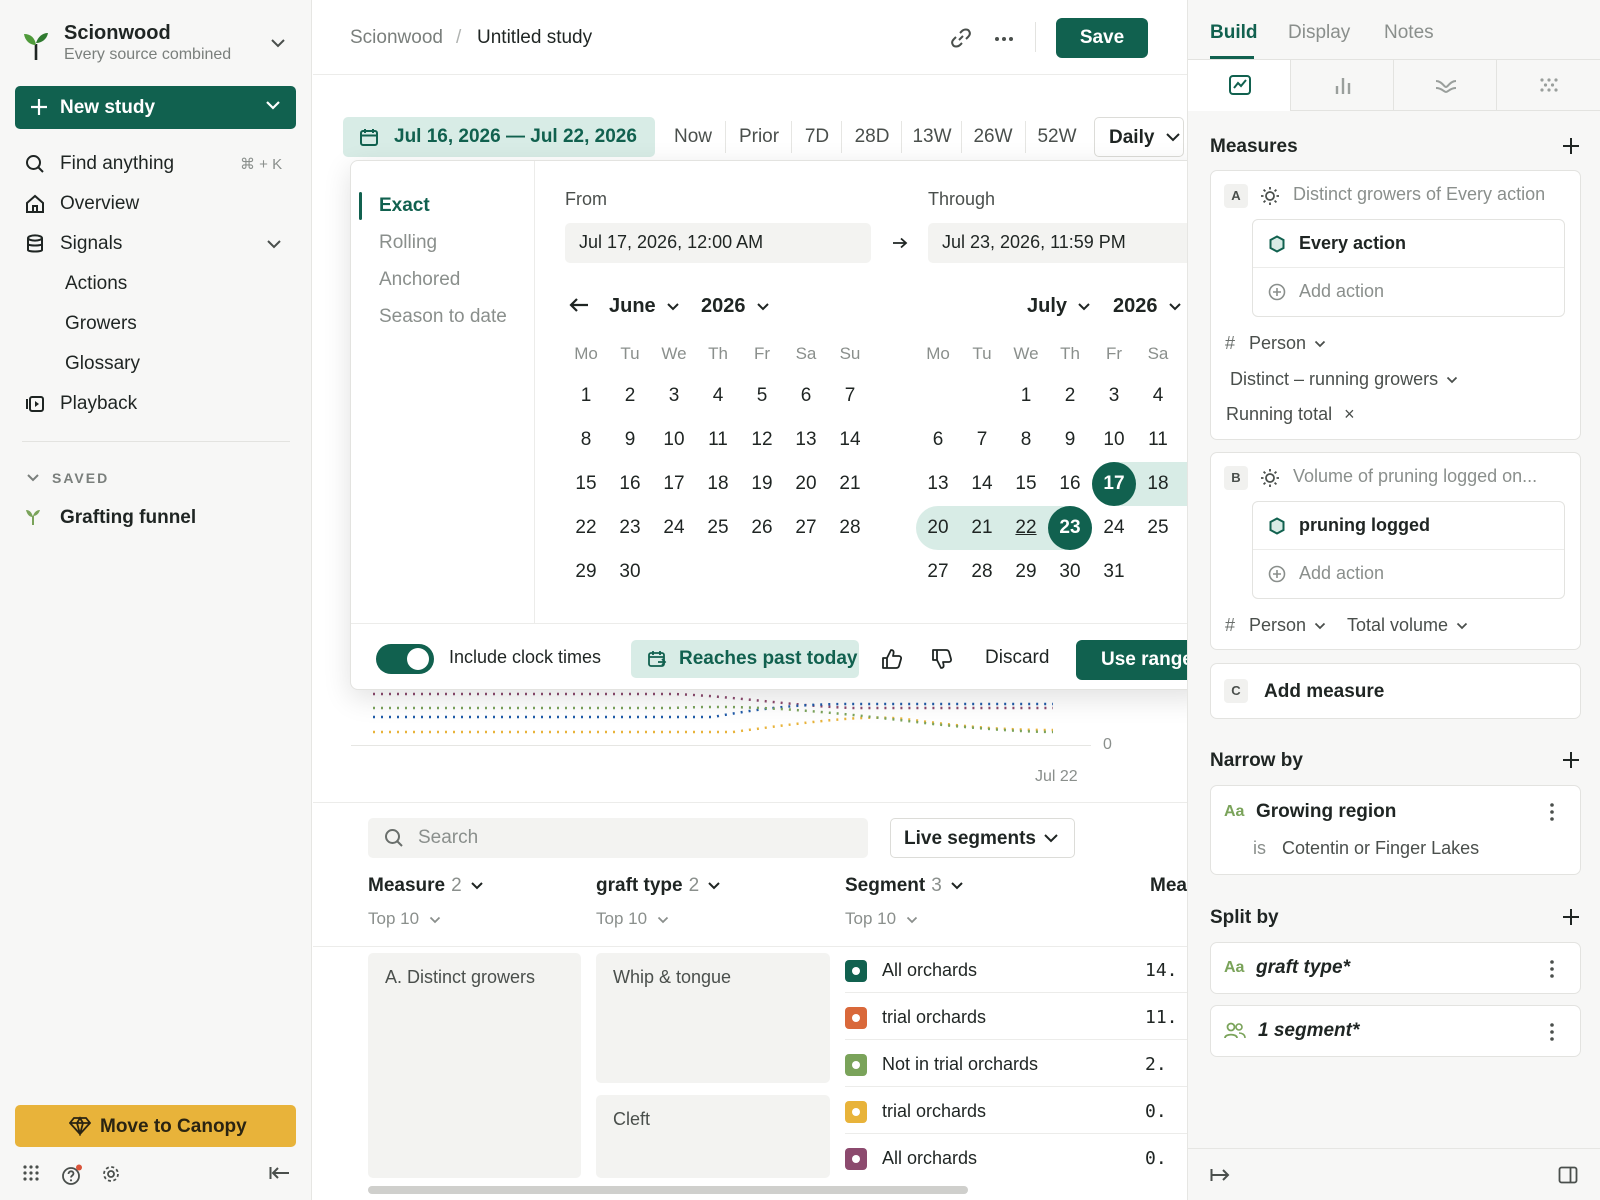 The image size is (1600, 1200). I want to click on include-clock-toggle, so click(405, 659).